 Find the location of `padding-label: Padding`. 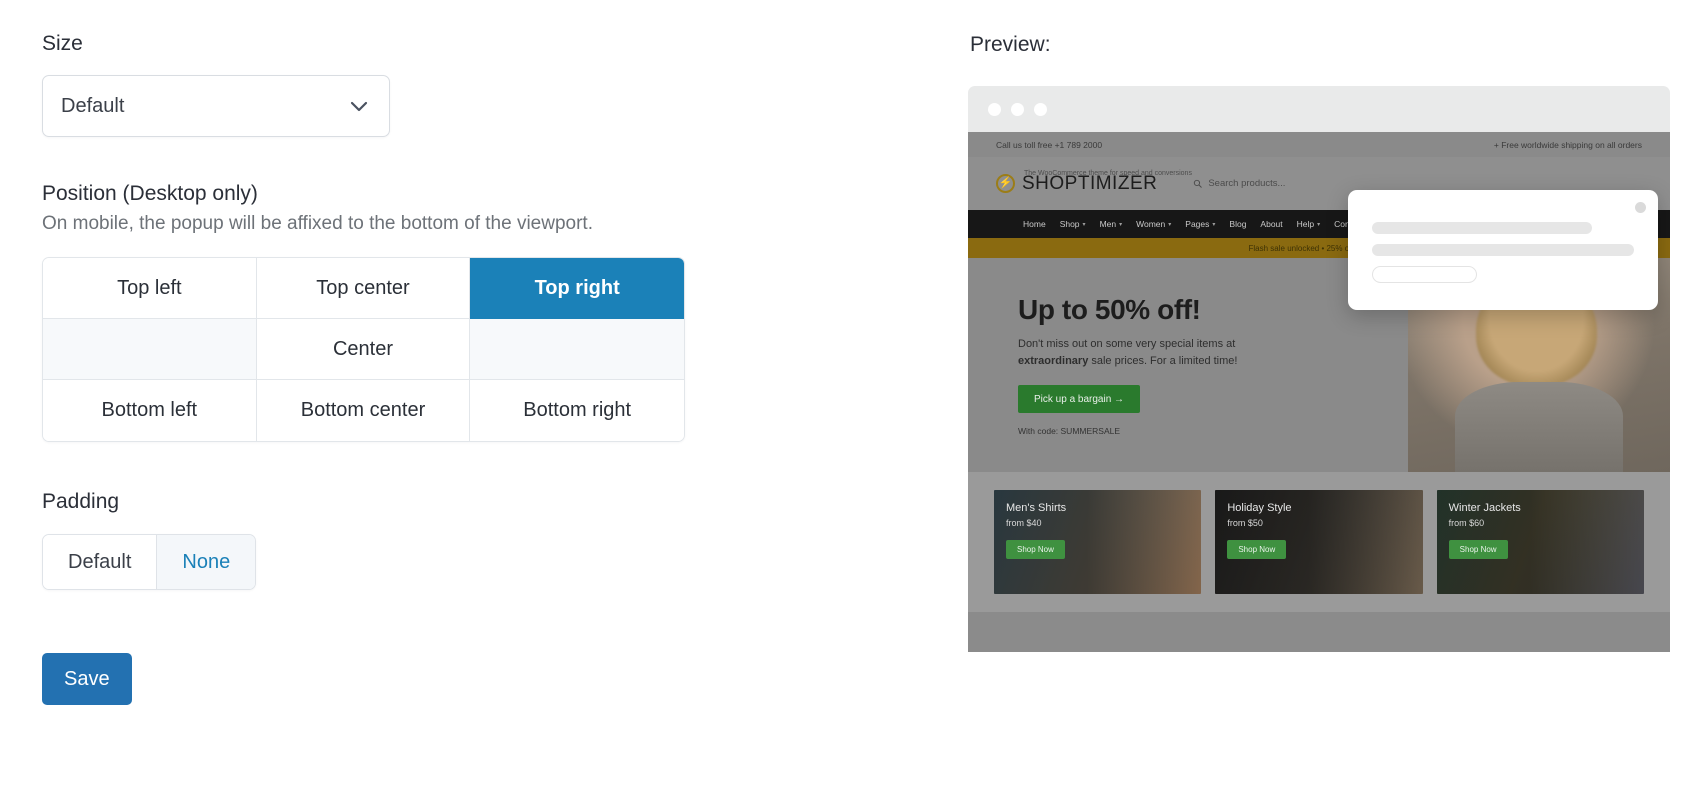

padding-label: Padding is located at coordinates (81, 501).